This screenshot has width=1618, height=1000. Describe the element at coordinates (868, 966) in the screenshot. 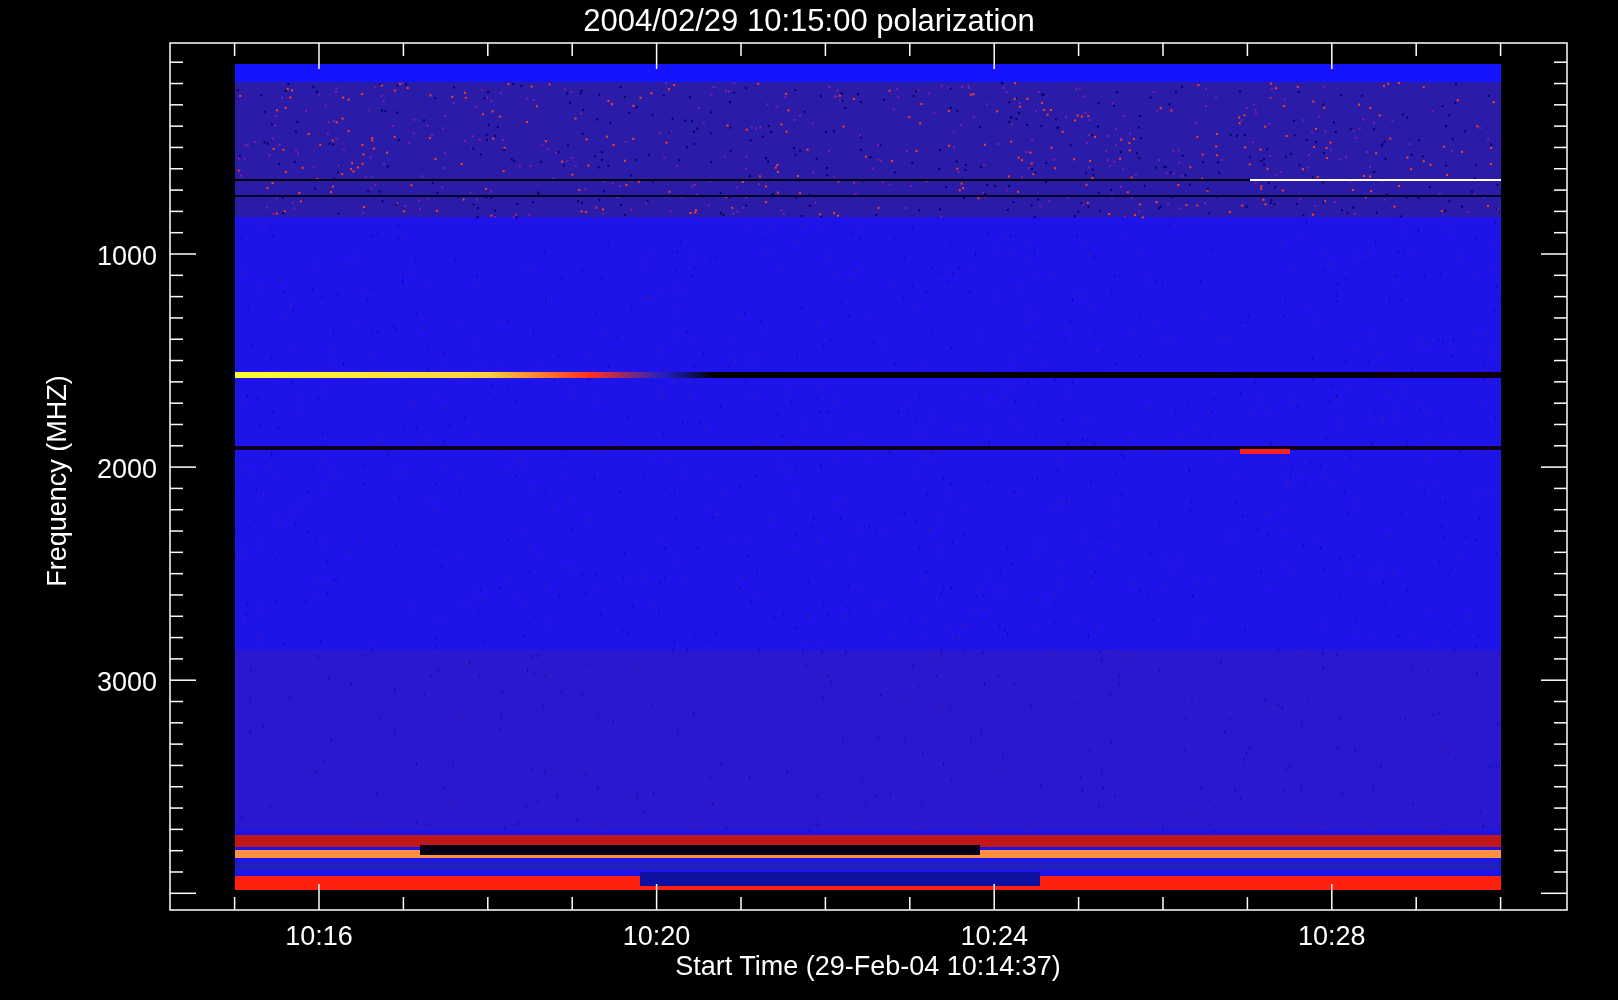

I see `x-axis-title: Start Time (29-Feb-04 10:14:37)` at that location.